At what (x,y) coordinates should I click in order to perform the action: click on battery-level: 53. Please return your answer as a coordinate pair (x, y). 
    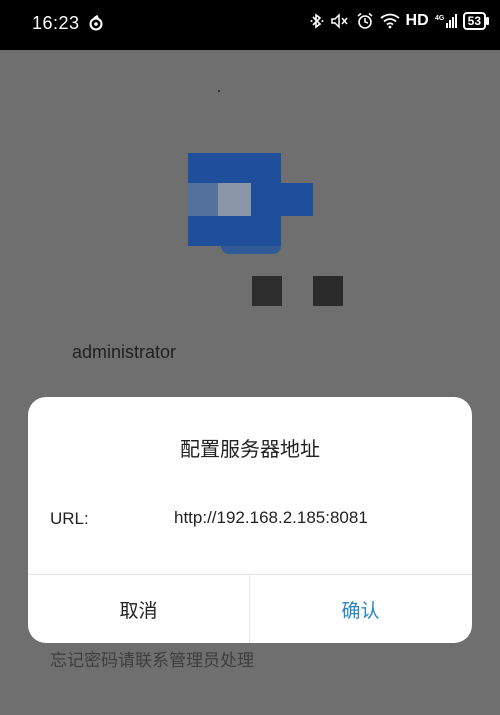
    Looking at the image, I should click on (474, 21).